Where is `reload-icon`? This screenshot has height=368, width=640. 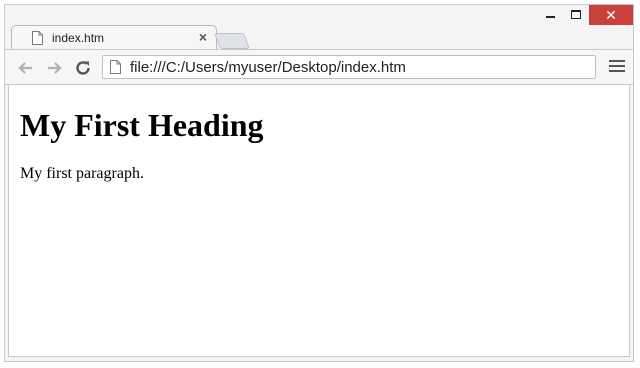
reload-icon is located at coordinates (83, 68).